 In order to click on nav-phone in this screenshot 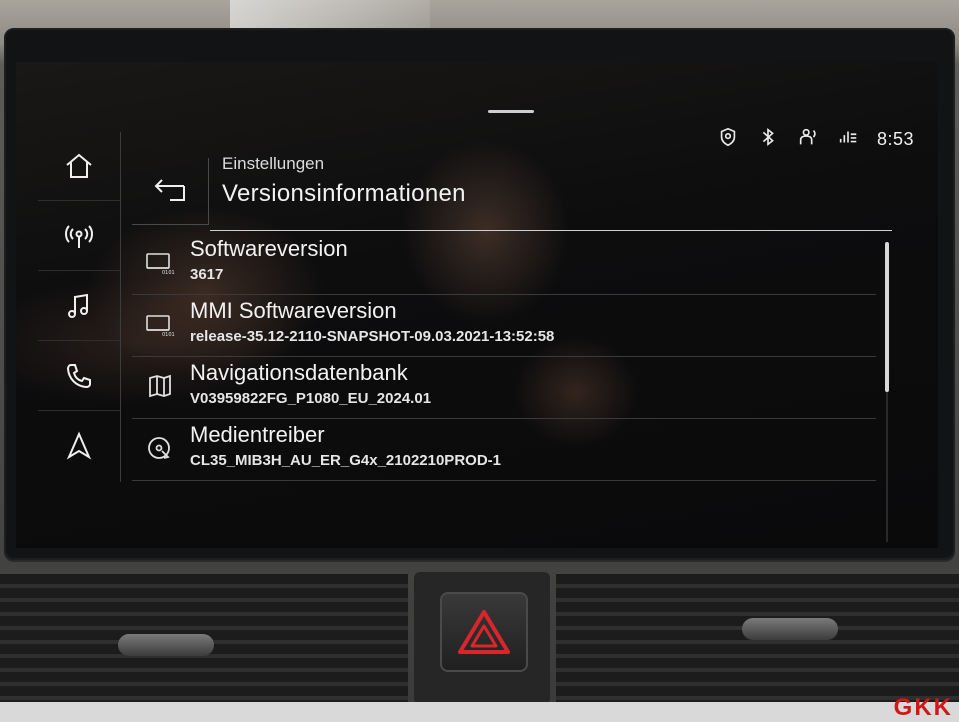, I will do `click(79, 376)`.